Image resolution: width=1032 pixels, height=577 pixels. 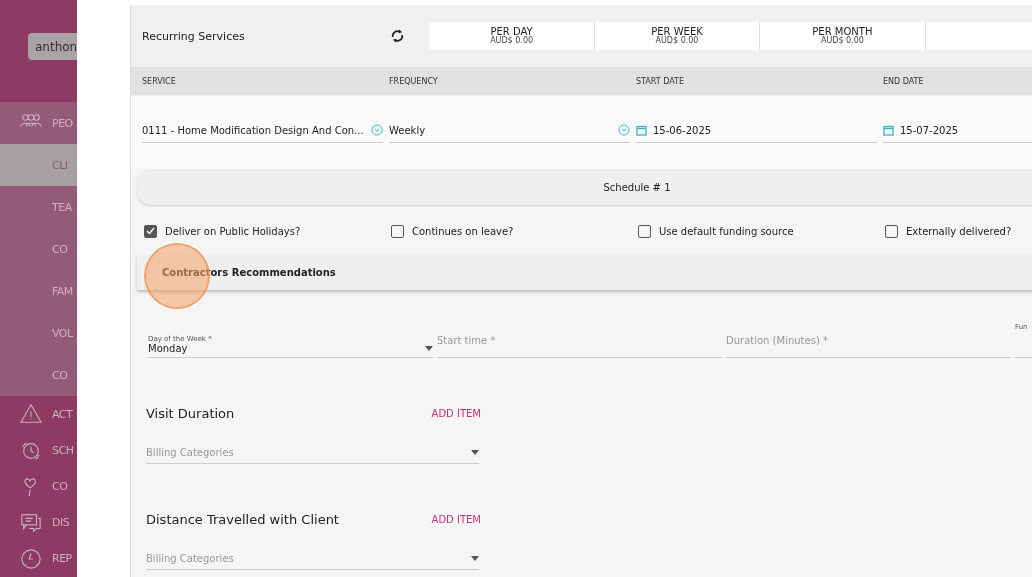 I want to click on total-cell: PER WEEK AUD$ 0.00, so click(x=677, y=36).